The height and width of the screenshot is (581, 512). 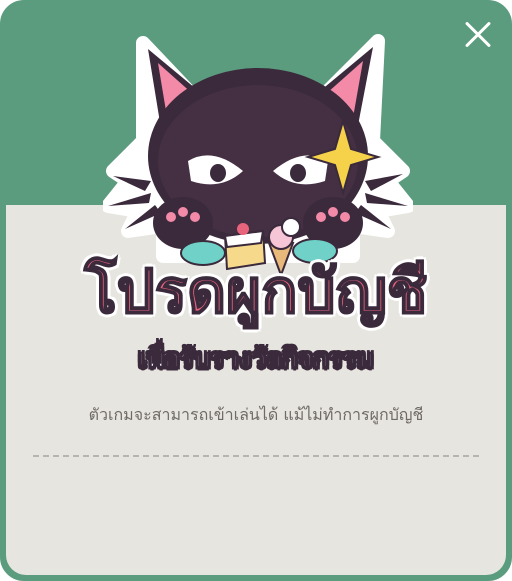 I want to click on dialog-subtitle: เพื่อรับรางวัลกิจกรรม, so click(x=256, y=359).